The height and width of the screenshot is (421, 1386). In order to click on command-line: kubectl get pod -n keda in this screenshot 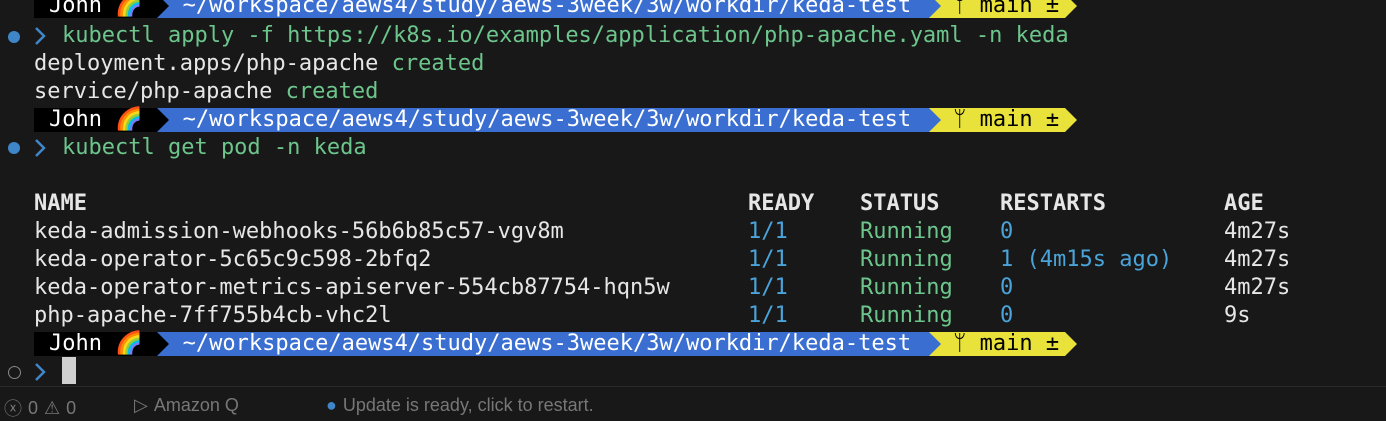, I will do `click(214, 148)`.